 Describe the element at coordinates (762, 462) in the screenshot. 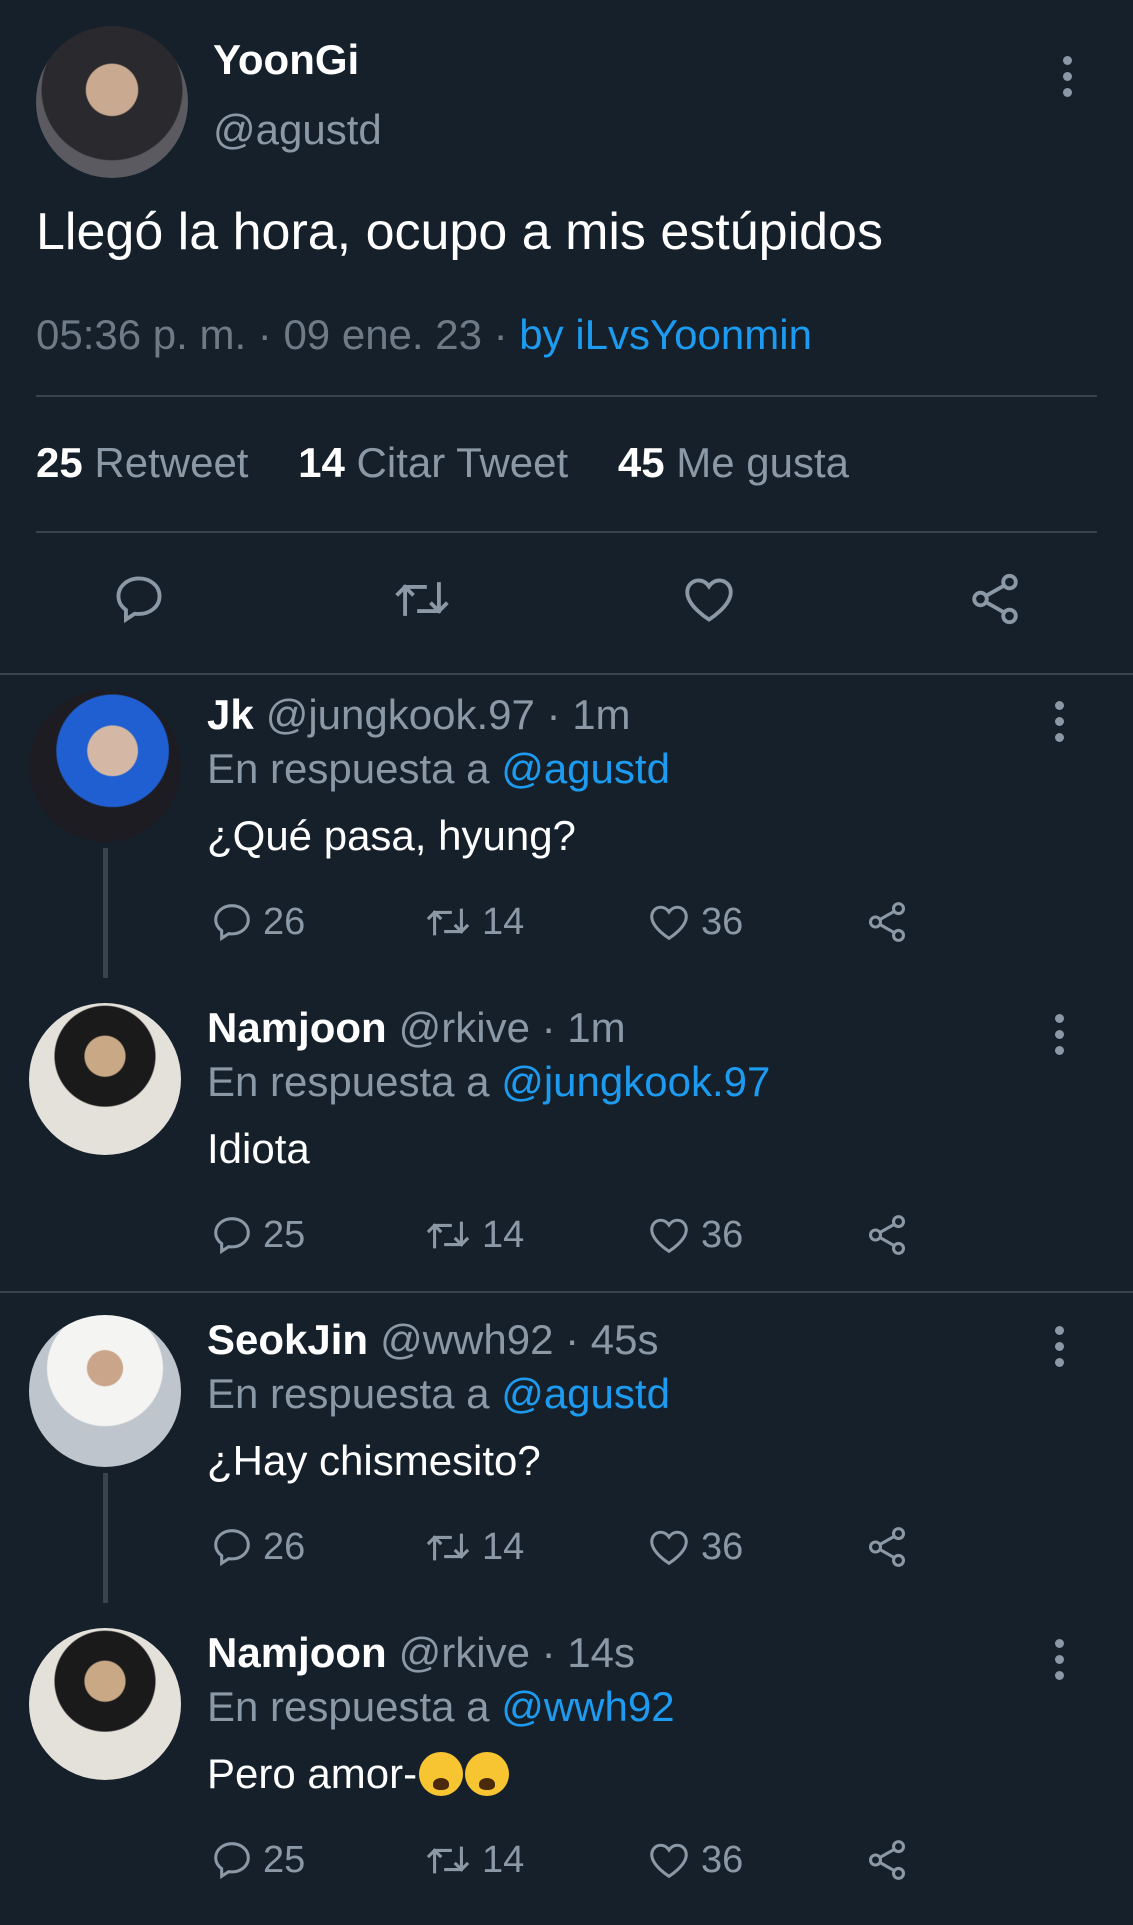

I see `like-label: Me gusta` at that location.